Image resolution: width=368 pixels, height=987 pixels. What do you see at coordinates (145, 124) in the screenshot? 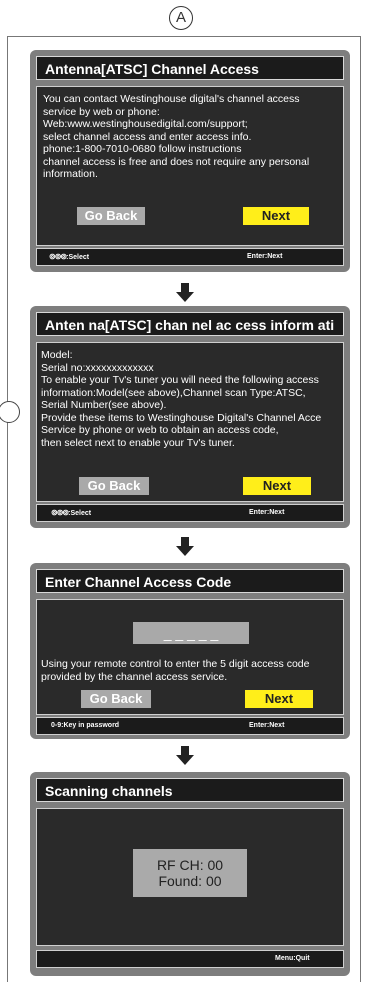
I see `body-line: Web:www.westinghousedigital.com/support;` at bounding box center [145, 124].